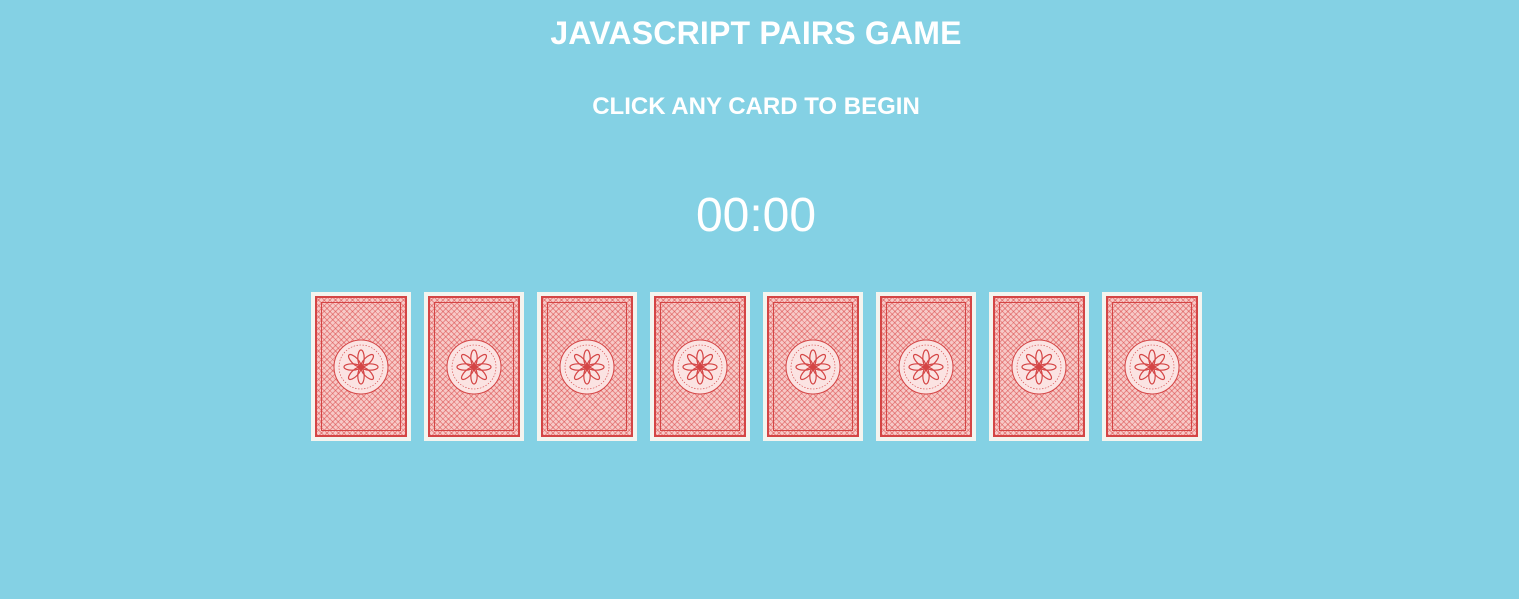  Describe the element at coordinates (756, 33) in the screenshot. I see `page-title: JAVASCRIPT PAIRS GAME` at that location.